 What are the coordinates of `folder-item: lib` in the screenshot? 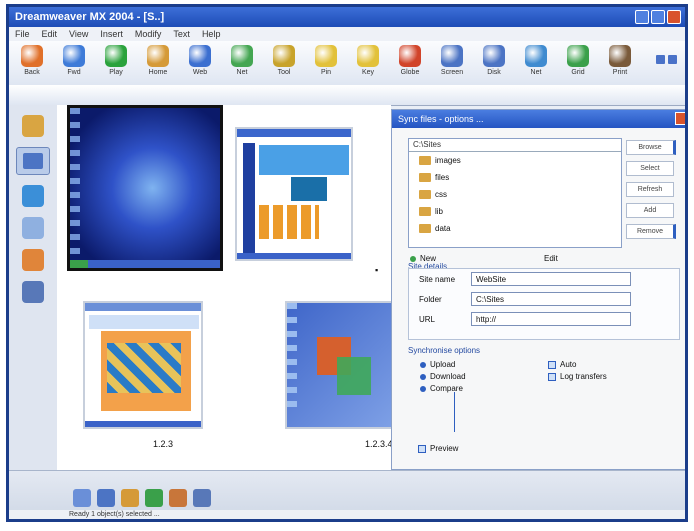 It's located at (515, 211).